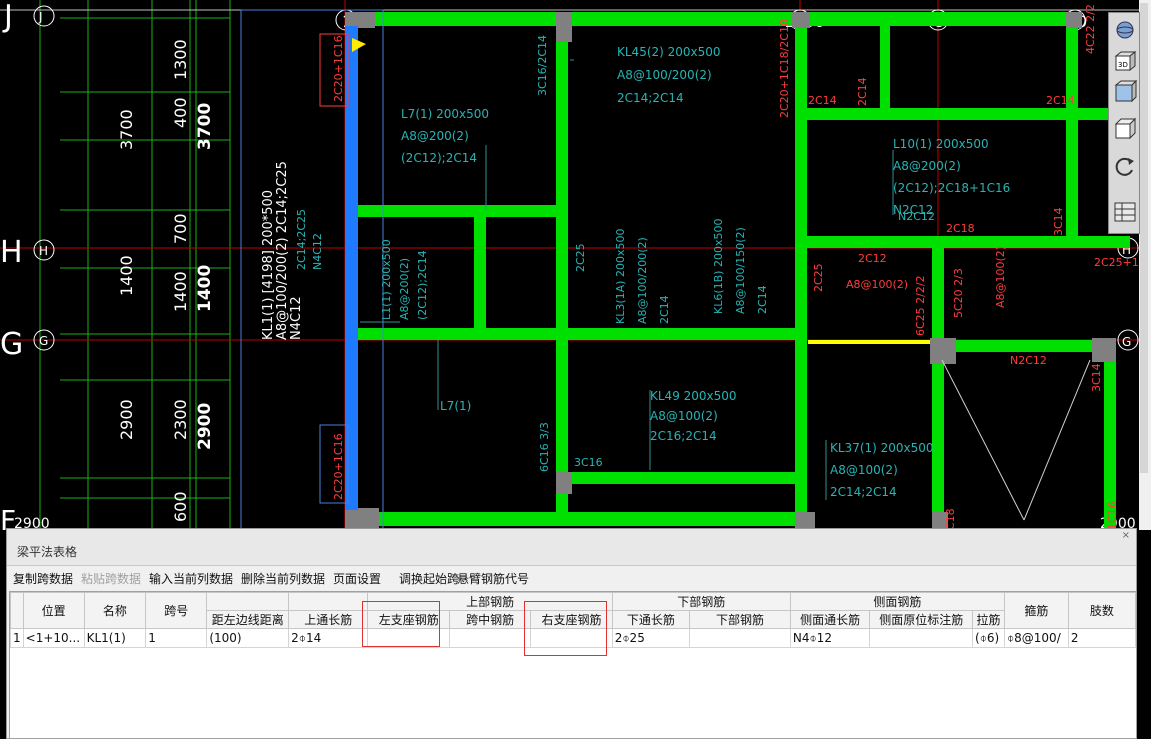 The height and width of the screenshot is (739, 1151). What do you see at coordinates (882, 448) in the screenshot?
I see `beam-note: KL37(1) 200x500` at bounding box center [882, 448].